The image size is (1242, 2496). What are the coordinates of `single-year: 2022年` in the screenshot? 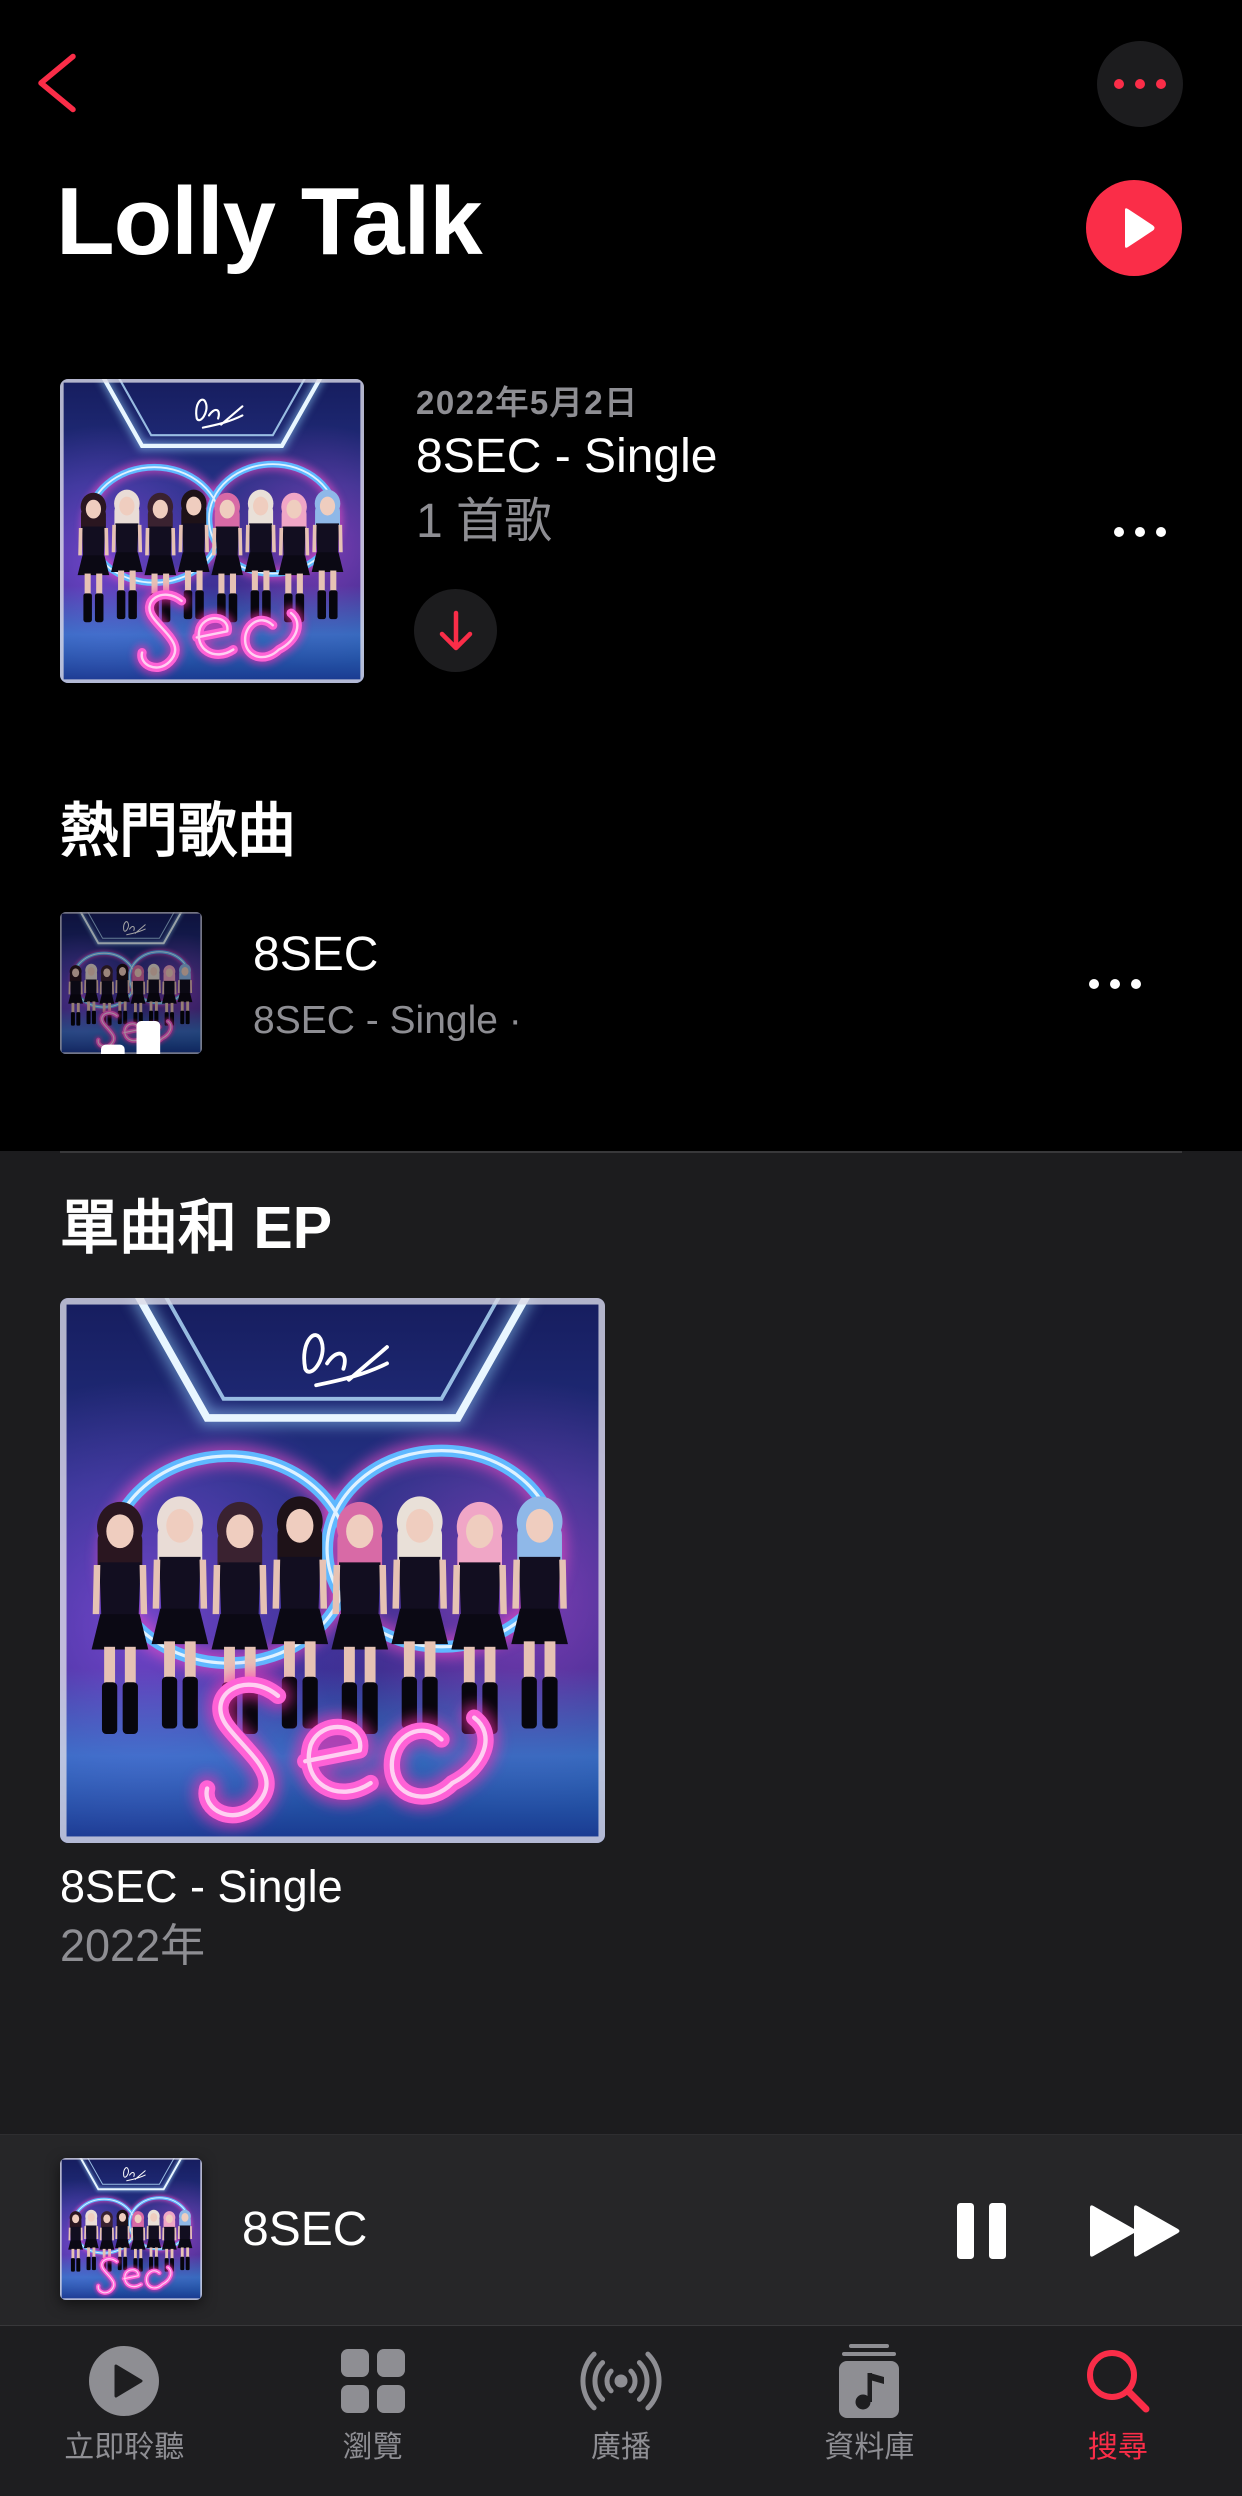 It's located at (133, 1945).